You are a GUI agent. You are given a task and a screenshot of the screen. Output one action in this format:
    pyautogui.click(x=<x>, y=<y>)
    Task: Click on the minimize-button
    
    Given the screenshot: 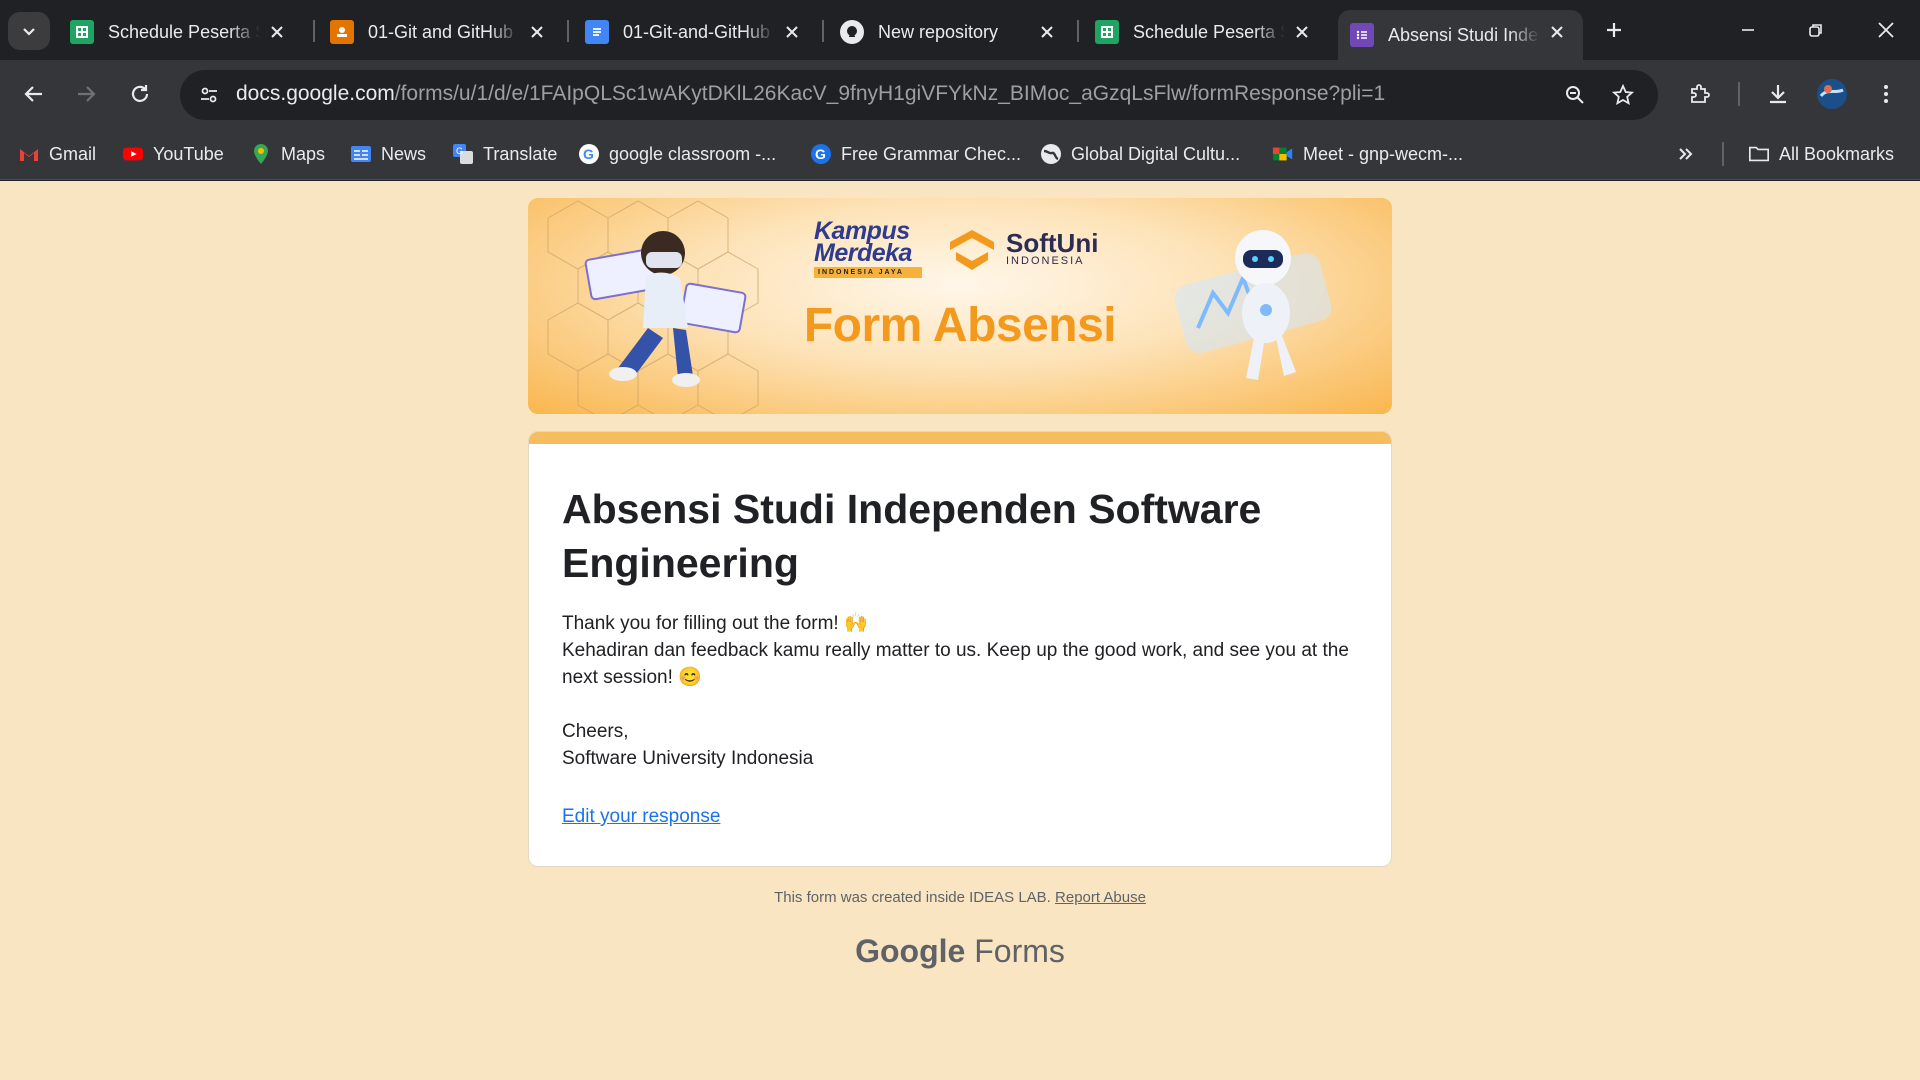 What is the action you would take?
    pyautogui.click(x=1748, y=30)
    